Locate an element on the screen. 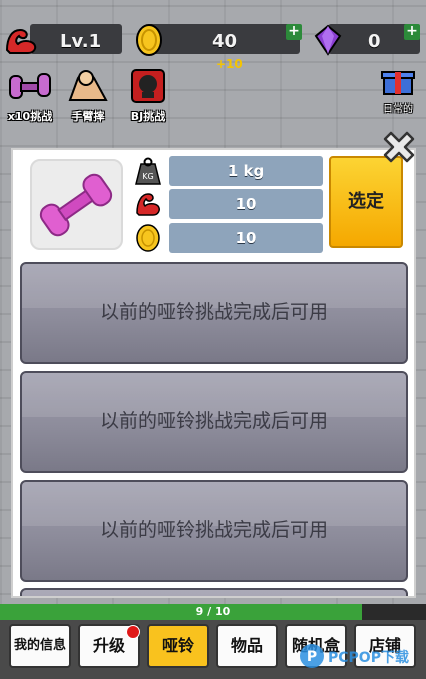  x10-challenge-button: x10挑战 is located at coordinates (30, 96).